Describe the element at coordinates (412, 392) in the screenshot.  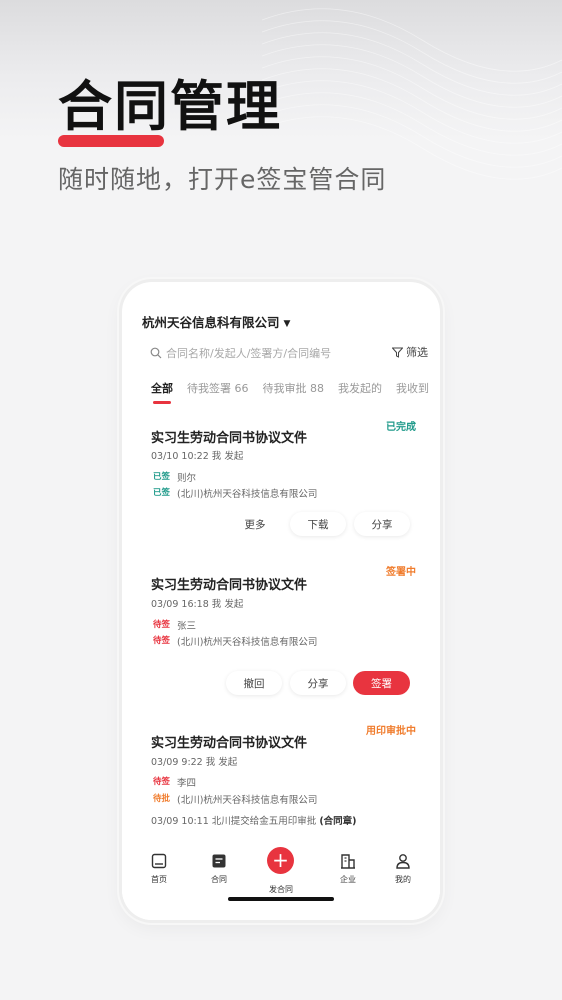
I see `tab-received: 我收到` at that location.